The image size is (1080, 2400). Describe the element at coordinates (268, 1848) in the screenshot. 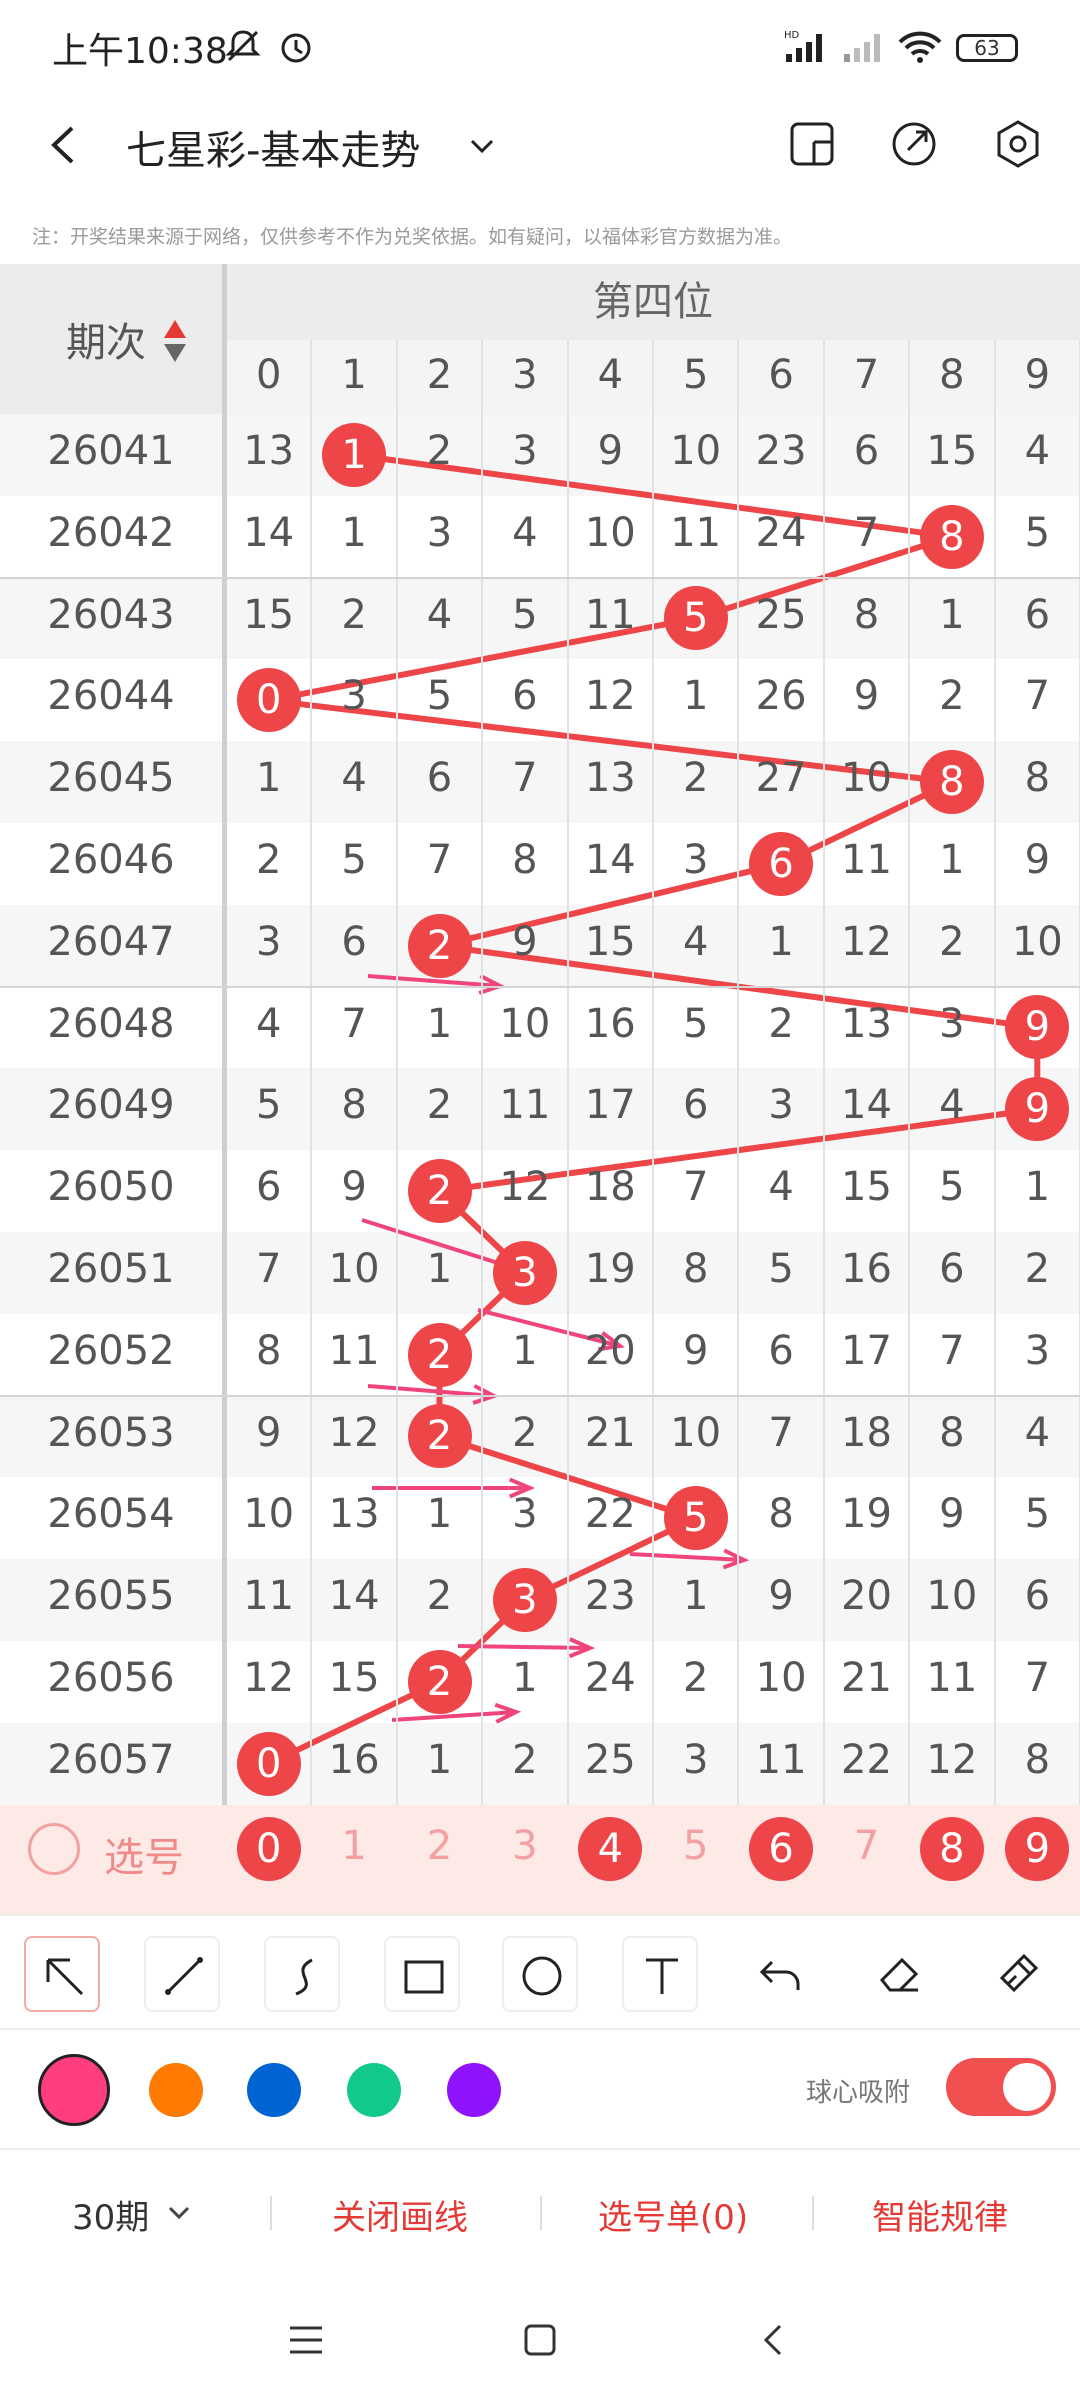

I see `selected-number: 0` at that location.